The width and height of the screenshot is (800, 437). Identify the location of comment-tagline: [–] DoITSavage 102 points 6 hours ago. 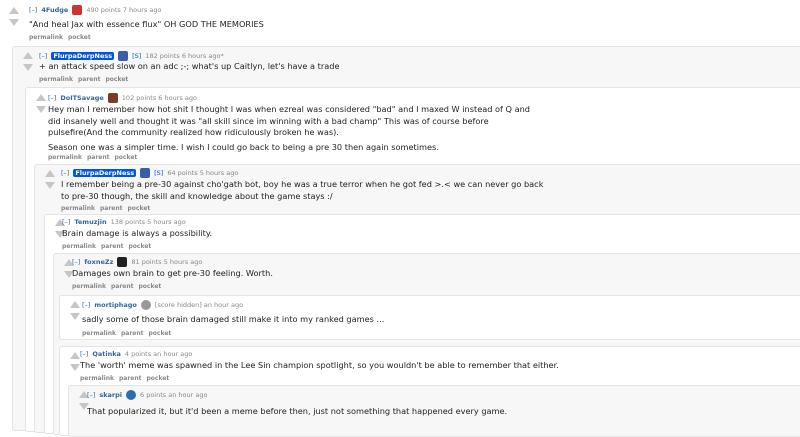
(122, 98).